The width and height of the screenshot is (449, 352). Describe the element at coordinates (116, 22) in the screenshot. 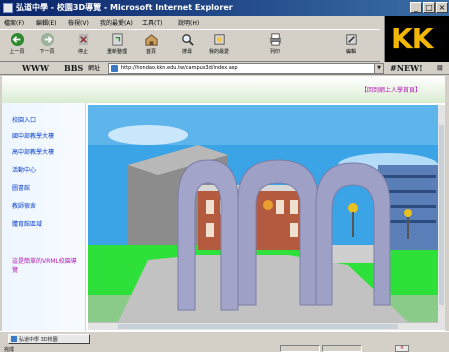

I see `menu-favorites: 我的最愛(A)` at that location.